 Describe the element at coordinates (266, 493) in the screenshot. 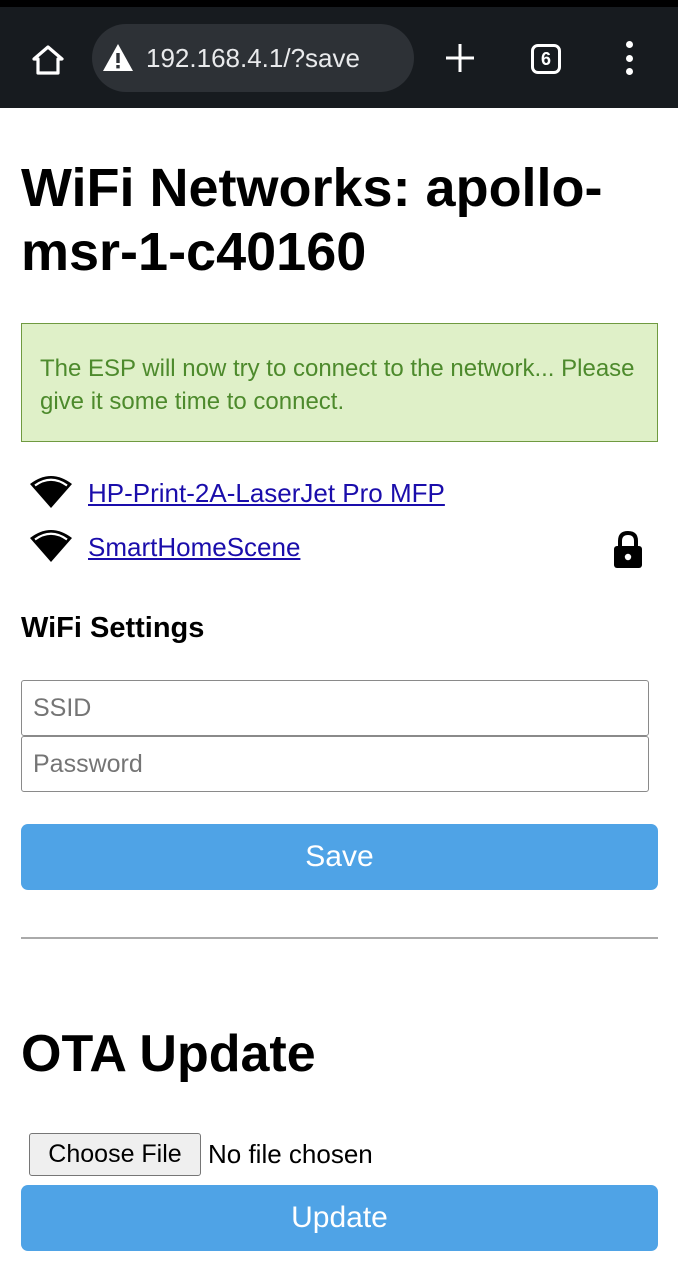

I see `network-link-hp-print: HP-Print-2A-LaserJet Pro MFP` at that location.